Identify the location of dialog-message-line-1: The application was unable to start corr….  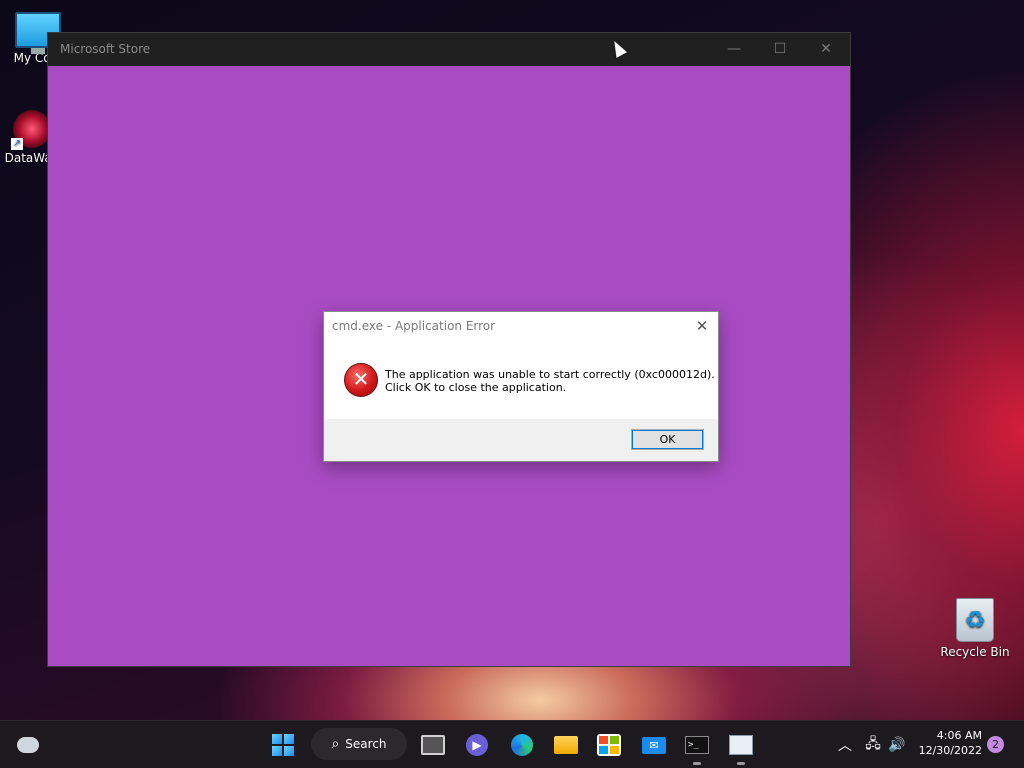
(550, 374).